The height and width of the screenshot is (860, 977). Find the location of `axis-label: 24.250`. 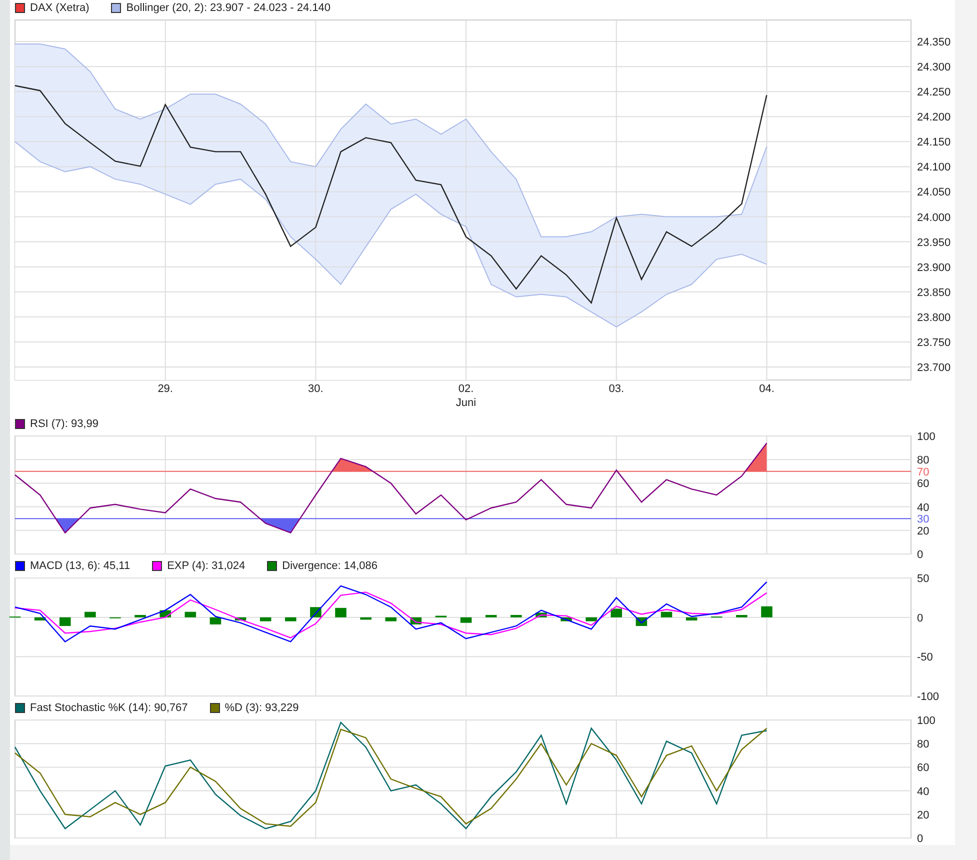

axis-label: 24.250 is located at coordinates (934, 92).